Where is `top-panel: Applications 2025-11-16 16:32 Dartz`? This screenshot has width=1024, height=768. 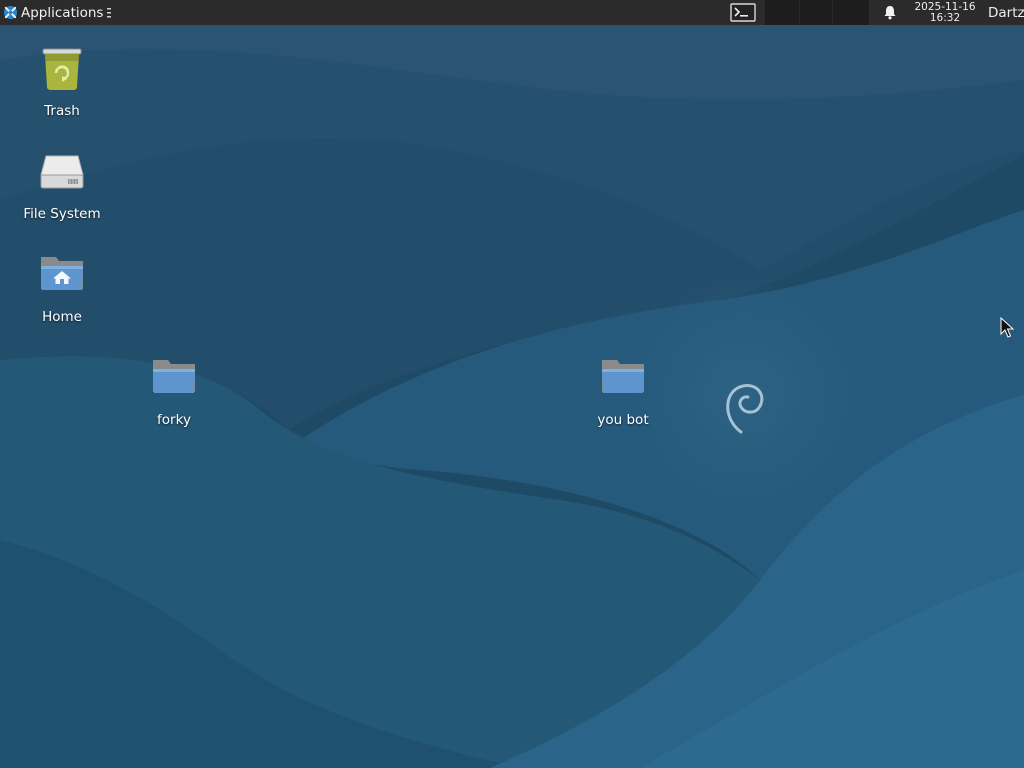
top-panel: Applications 2025-11-16 16:32 Dartz is located at coordinates (512, 12).